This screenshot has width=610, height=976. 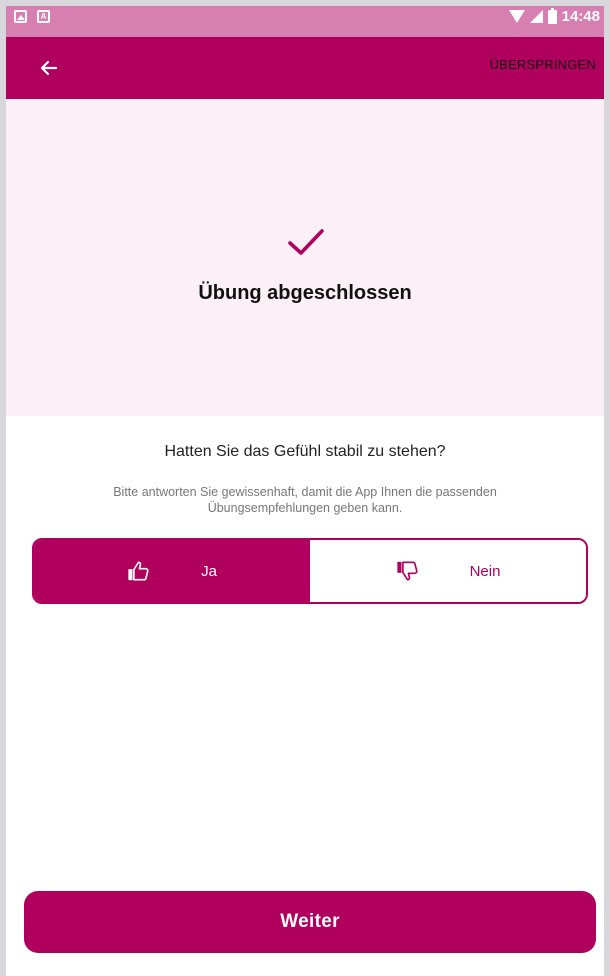 I want to click on back-button, so click(x=49, y=68).